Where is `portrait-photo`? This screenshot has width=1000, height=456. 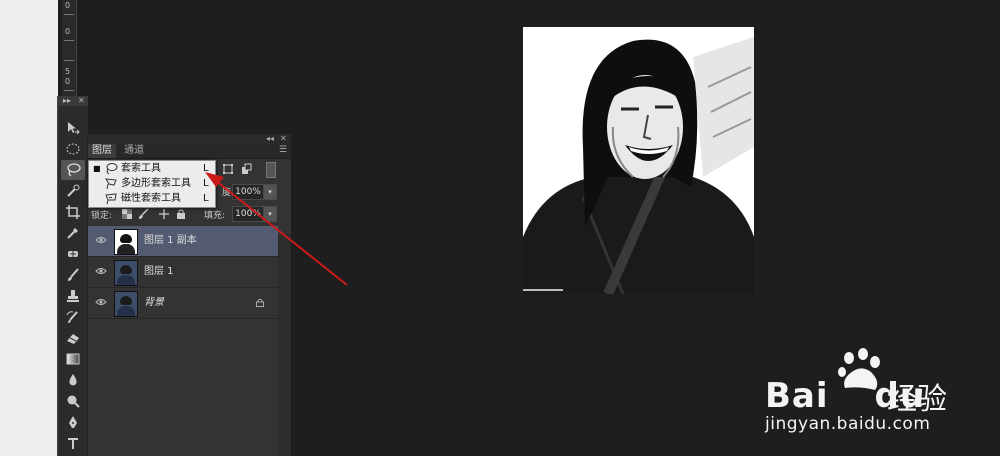
portrait-photo is located at coordinates (638, 160).